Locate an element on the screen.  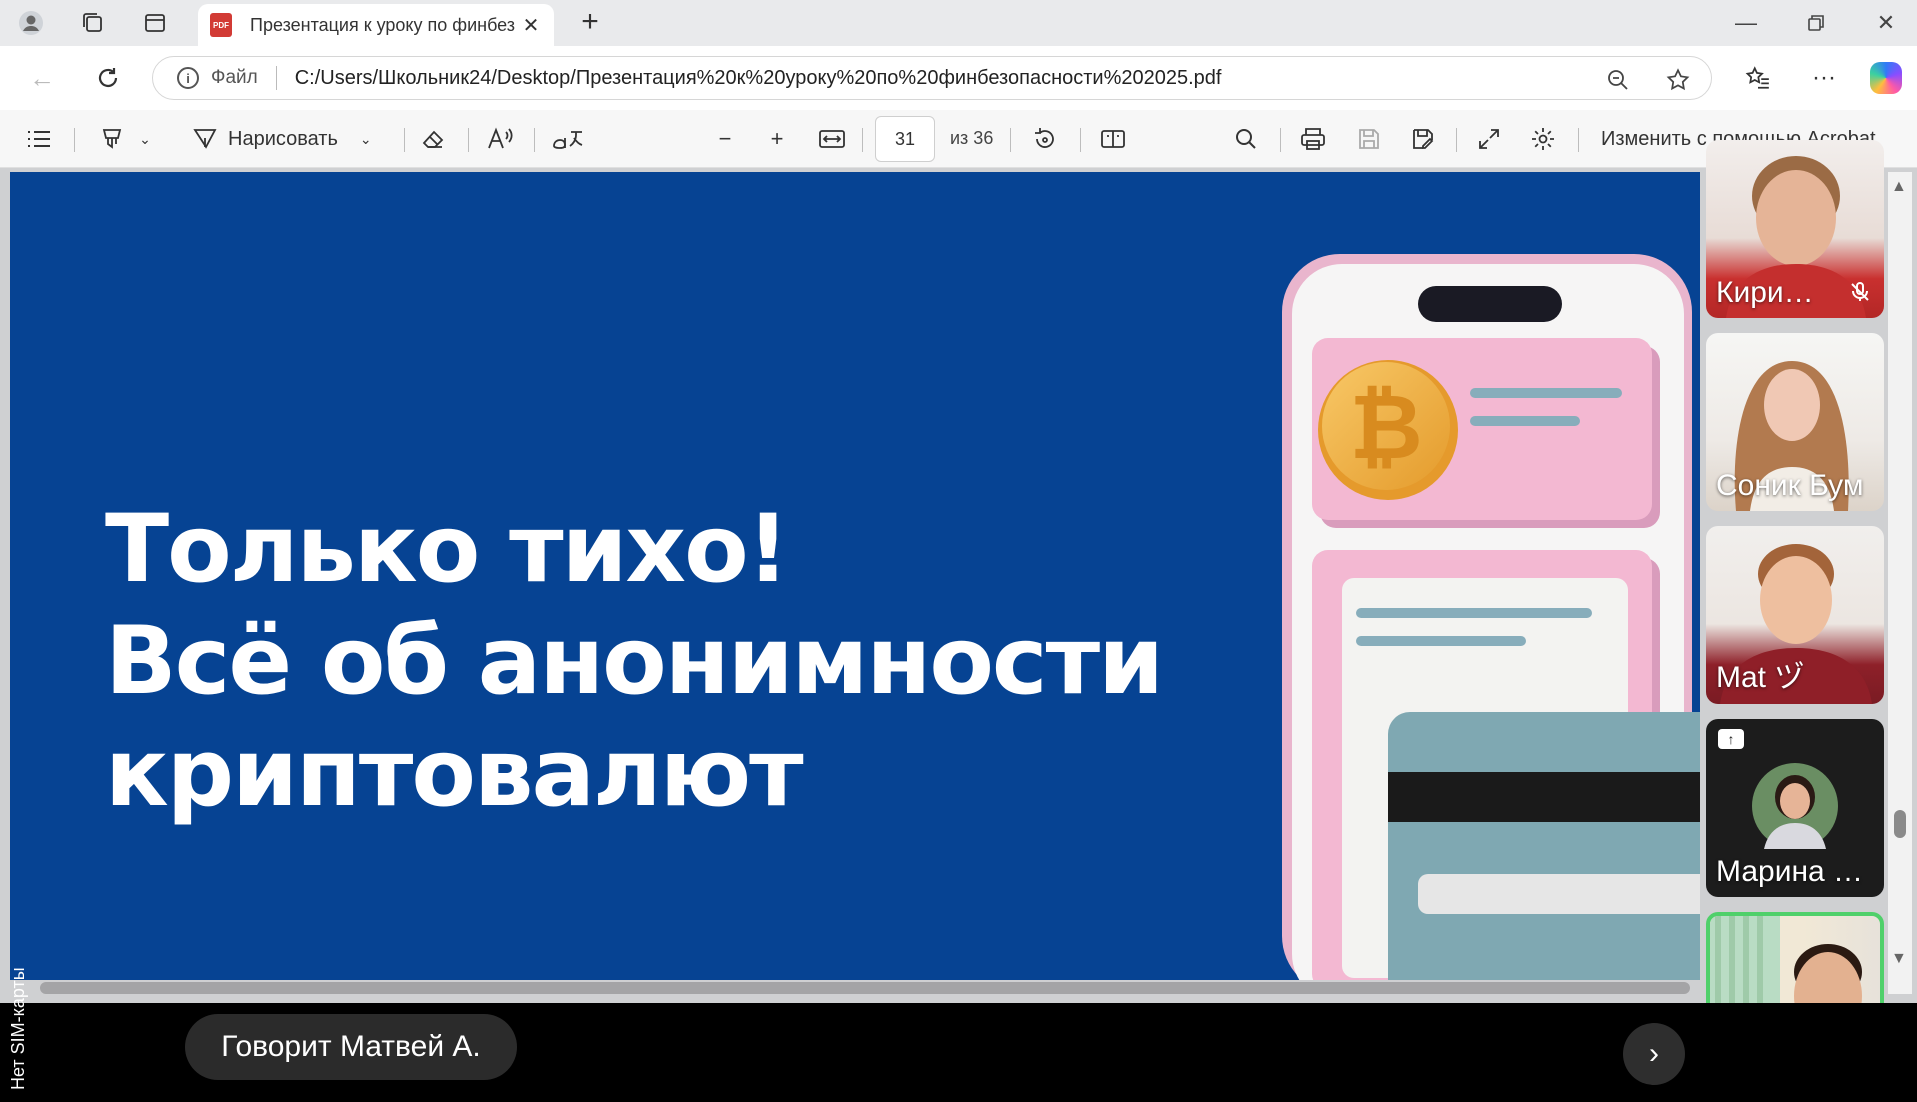
scroll-down-arrow-icon: ▼ is located at coordinates (1899, 959).